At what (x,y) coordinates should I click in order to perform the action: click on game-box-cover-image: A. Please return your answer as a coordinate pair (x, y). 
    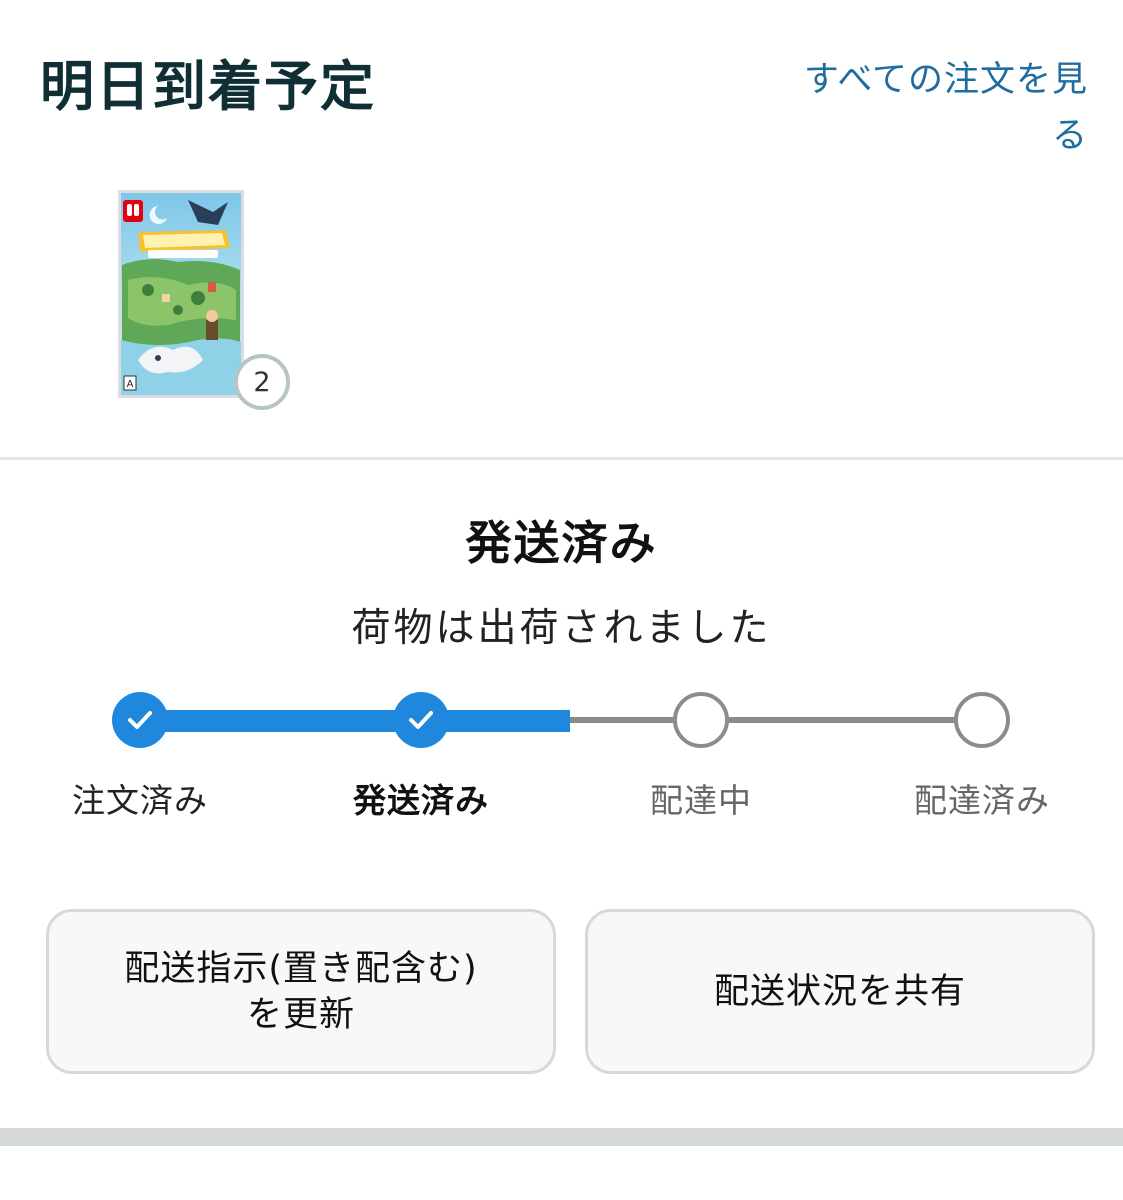
    Looking at the image, I should click on (181, 294).